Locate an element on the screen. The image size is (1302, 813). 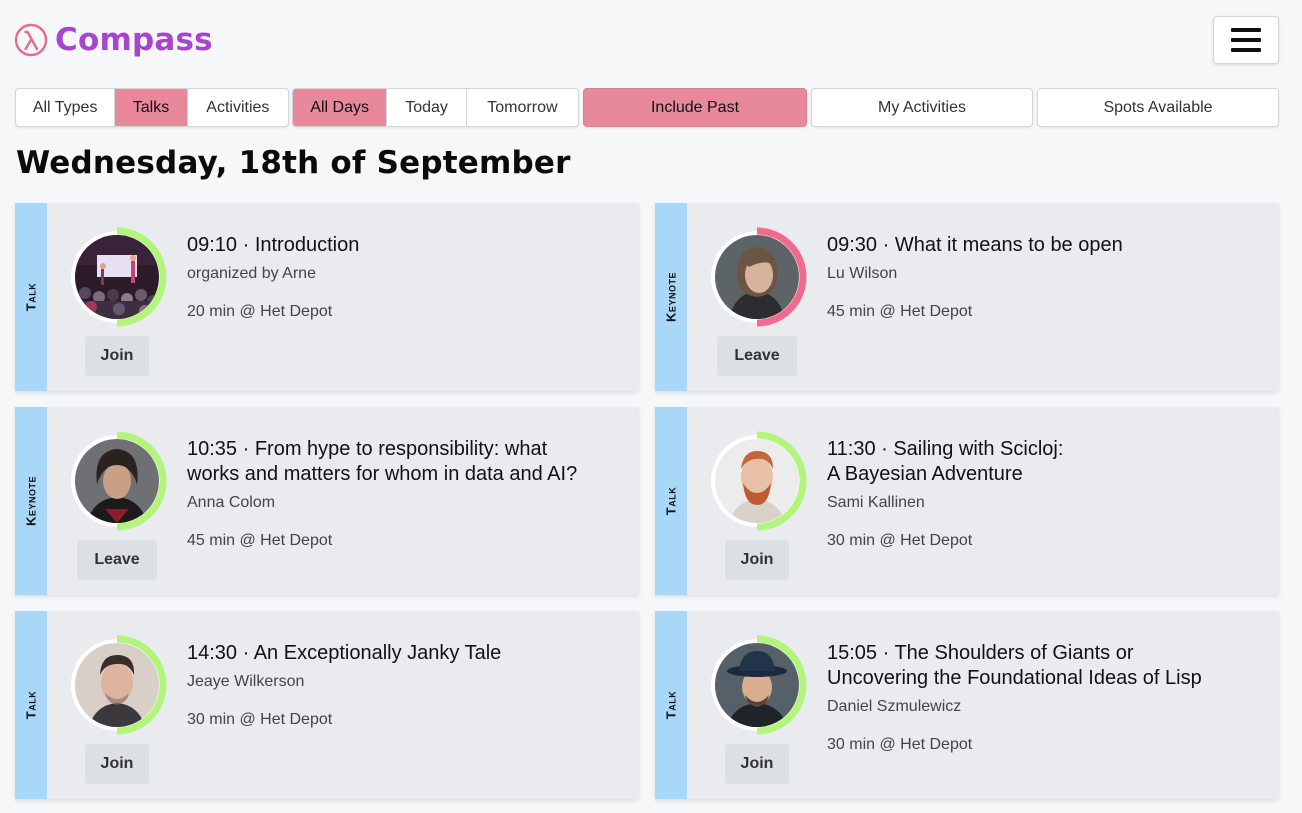
filter-today: Today is located at coordinates (427, 107).